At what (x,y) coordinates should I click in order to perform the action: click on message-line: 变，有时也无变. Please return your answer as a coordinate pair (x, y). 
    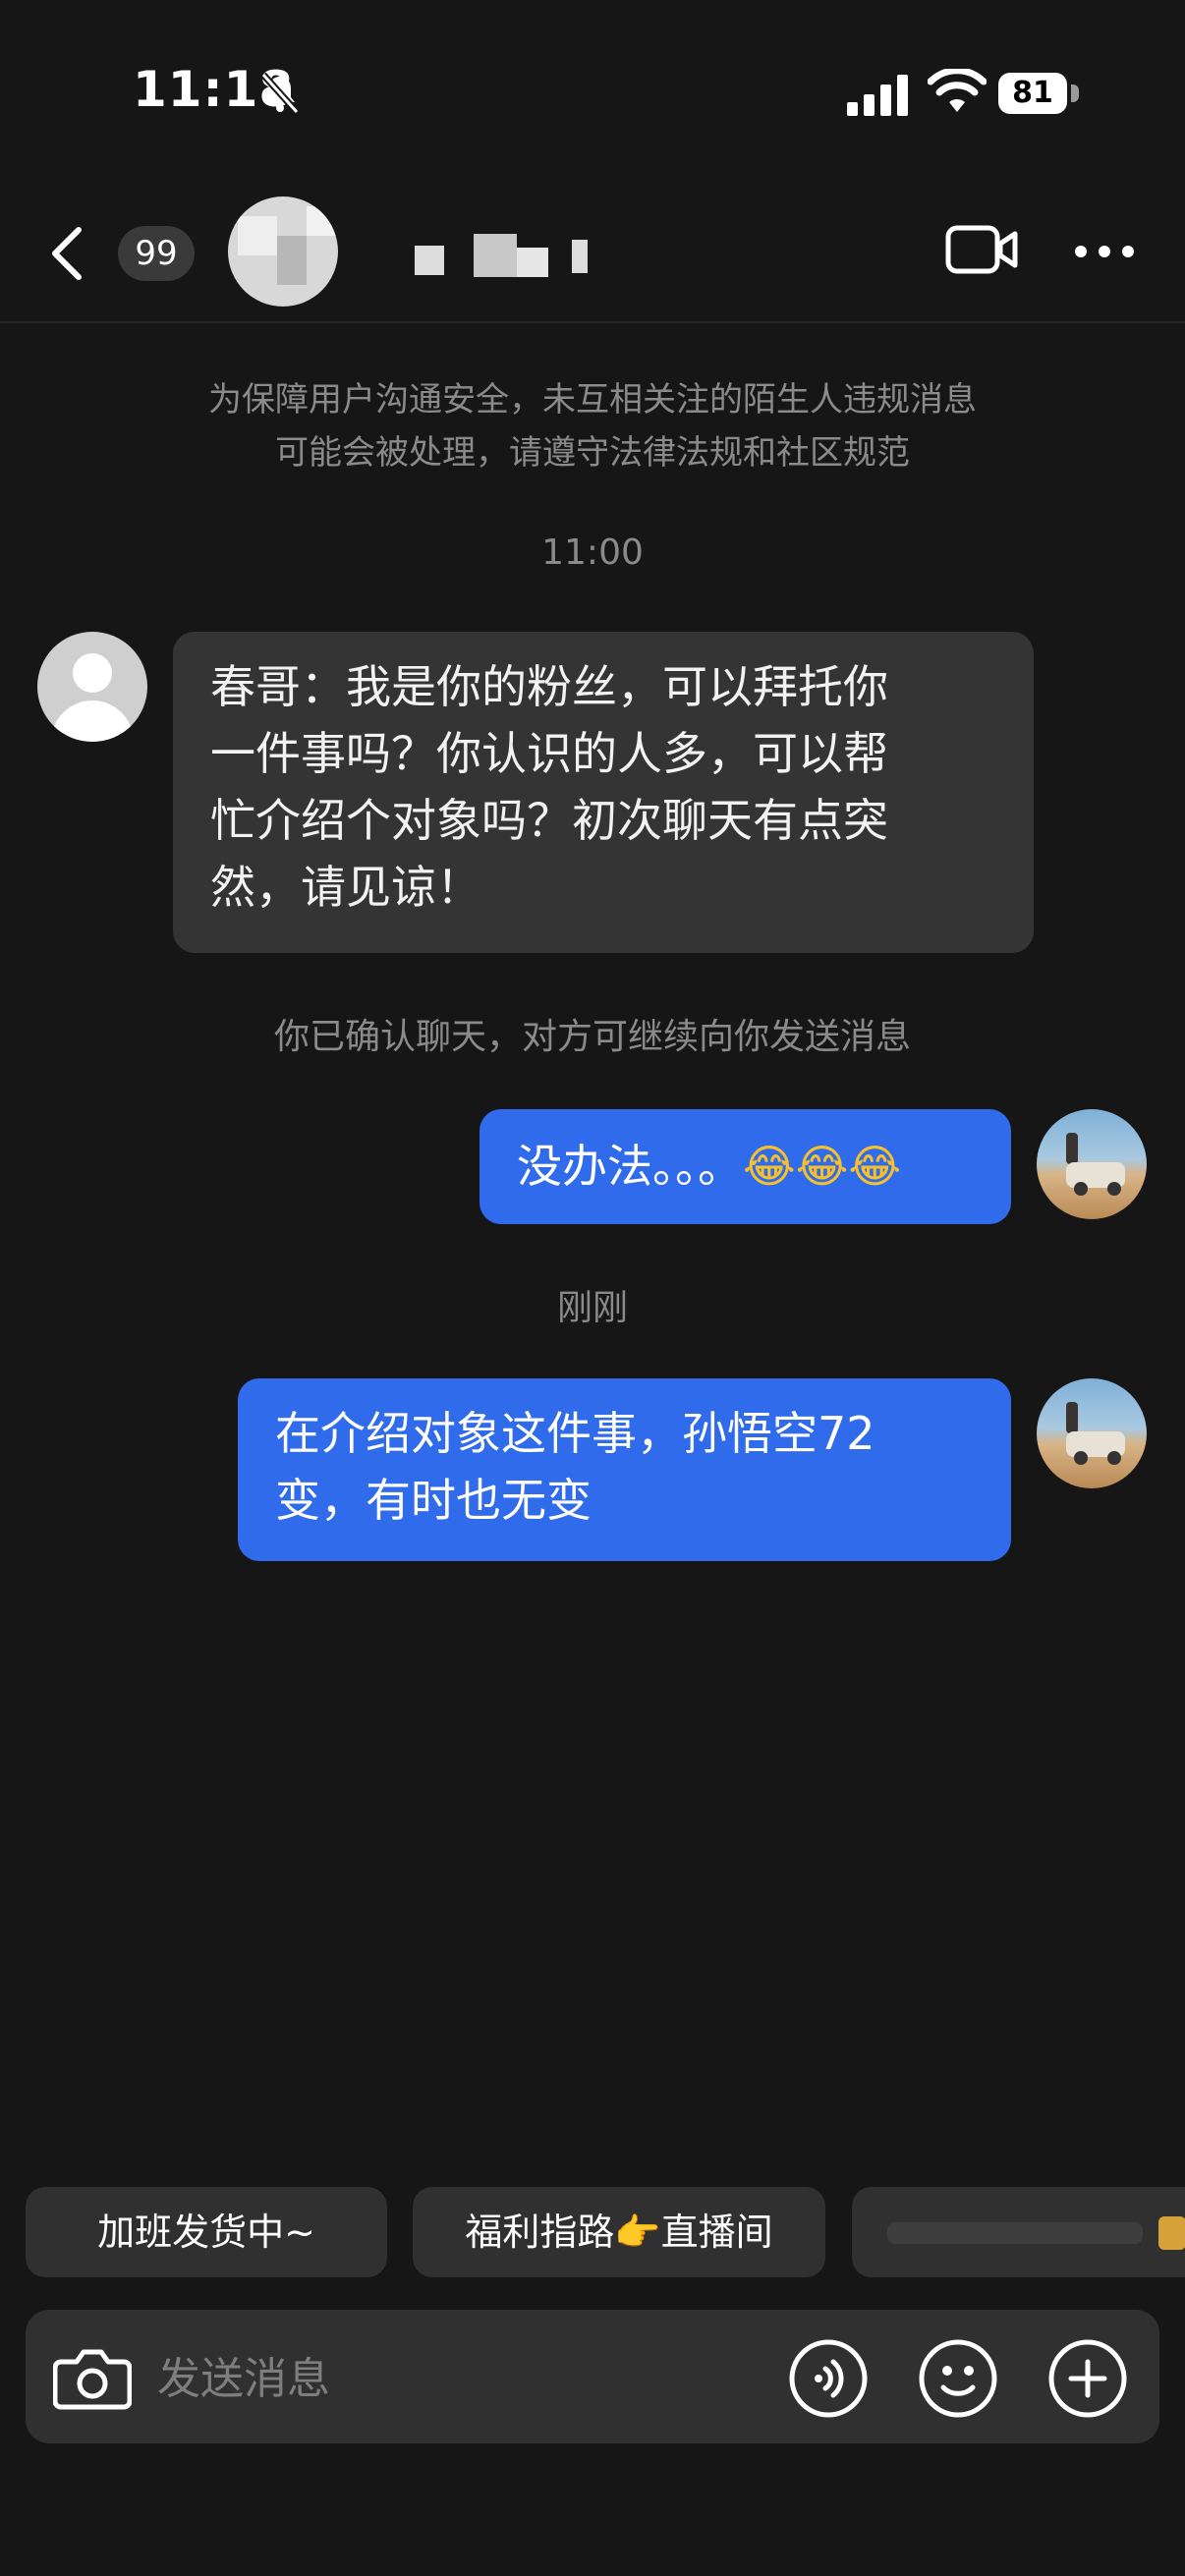
    Looking at the image, I should click on (434, 1500).